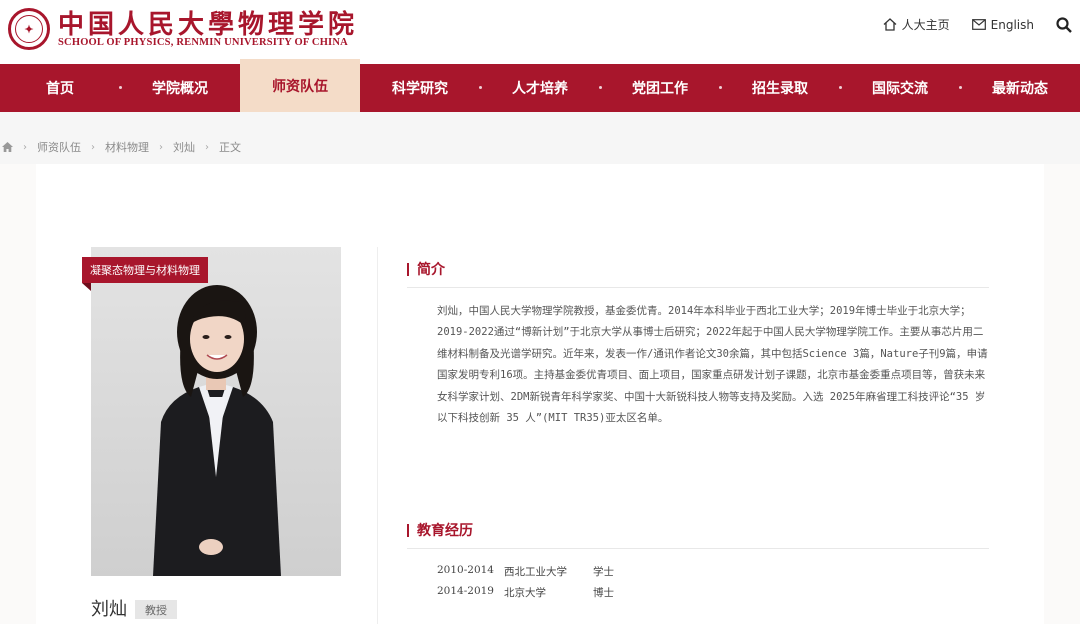 The height and width of the screenshot is (624, 1080). Describe the element at coordinates (377, 435) in the screenshot. I see `column-divider` at that location.